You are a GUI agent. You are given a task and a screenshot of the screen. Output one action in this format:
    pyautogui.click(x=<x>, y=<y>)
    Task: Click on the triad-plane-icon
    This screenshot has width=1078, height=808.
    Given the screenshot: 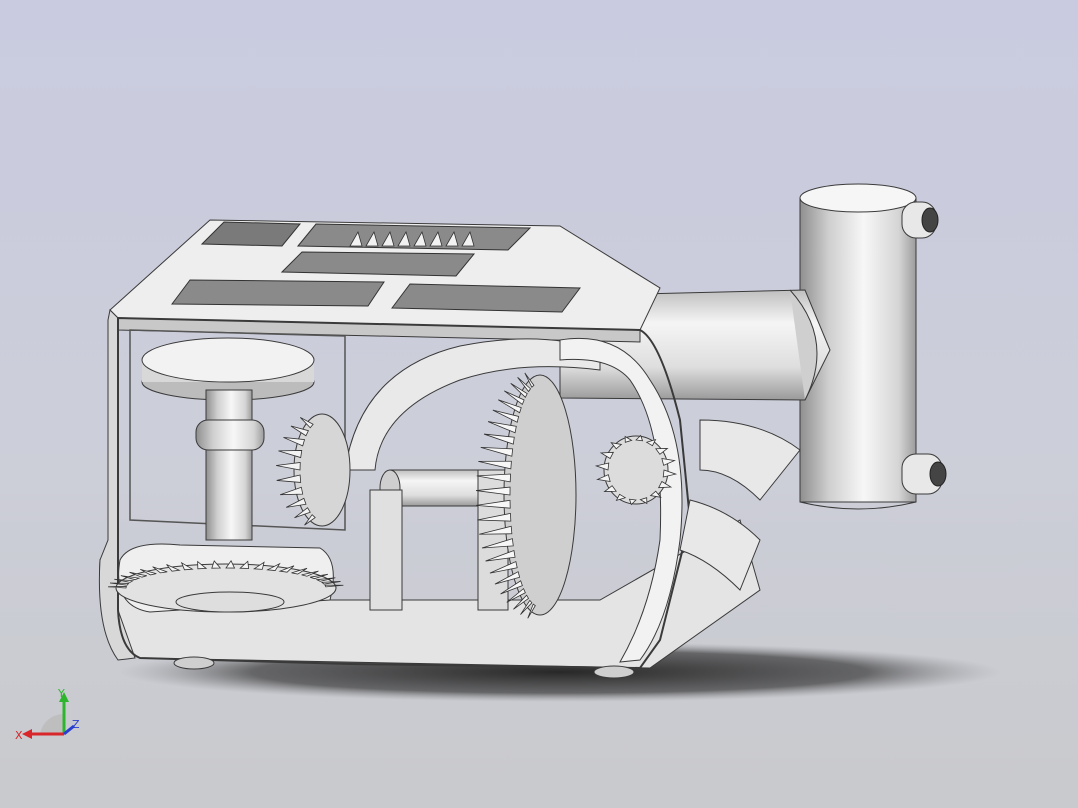 What is the action you would take?
    pyautogui.click(x=52, y=723)
    